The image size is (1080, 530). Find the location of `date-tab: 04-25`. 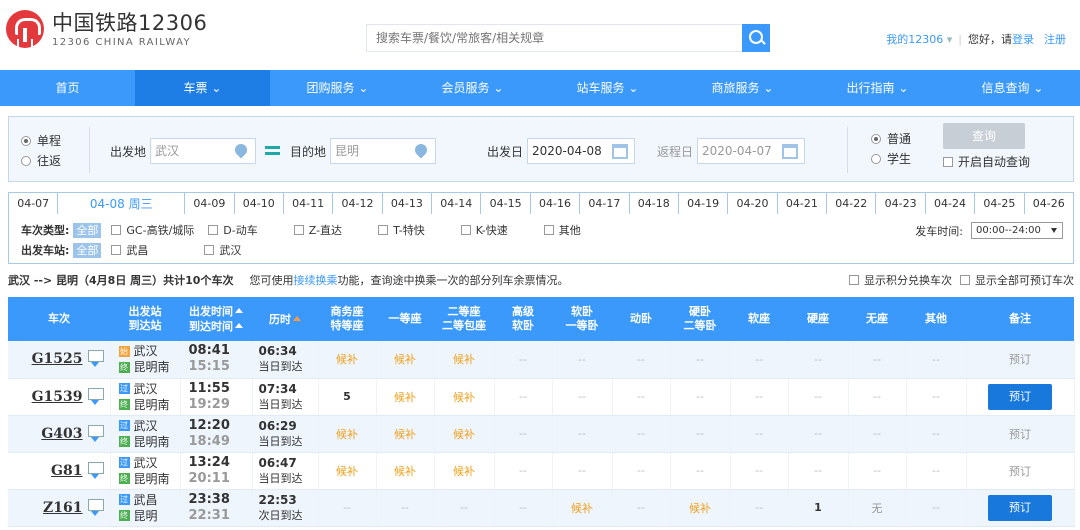

date-tab: 04-25 is located at coordinates (1000, 204).